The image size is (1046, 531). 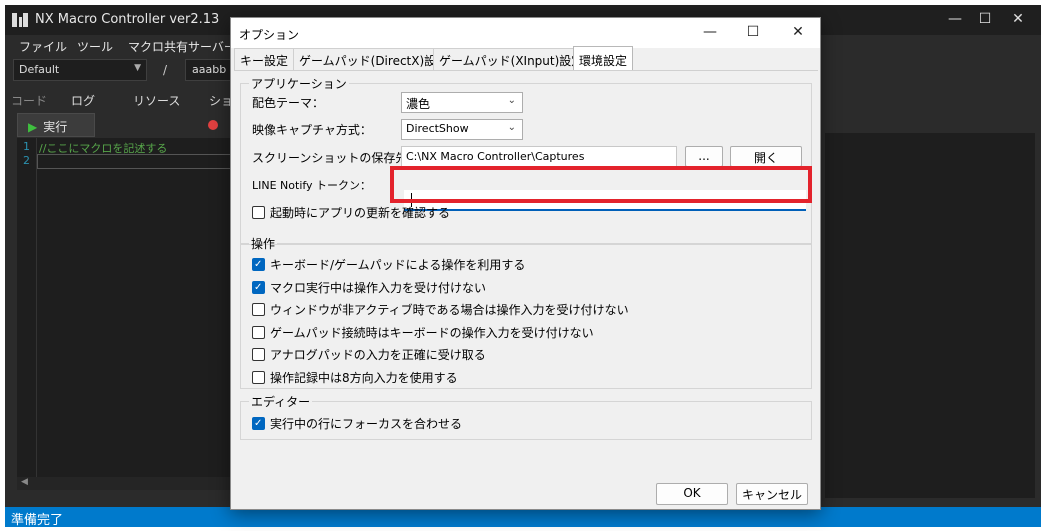 I want to click on application-group-legend: アプリケーション, so click(x=299, y=84).